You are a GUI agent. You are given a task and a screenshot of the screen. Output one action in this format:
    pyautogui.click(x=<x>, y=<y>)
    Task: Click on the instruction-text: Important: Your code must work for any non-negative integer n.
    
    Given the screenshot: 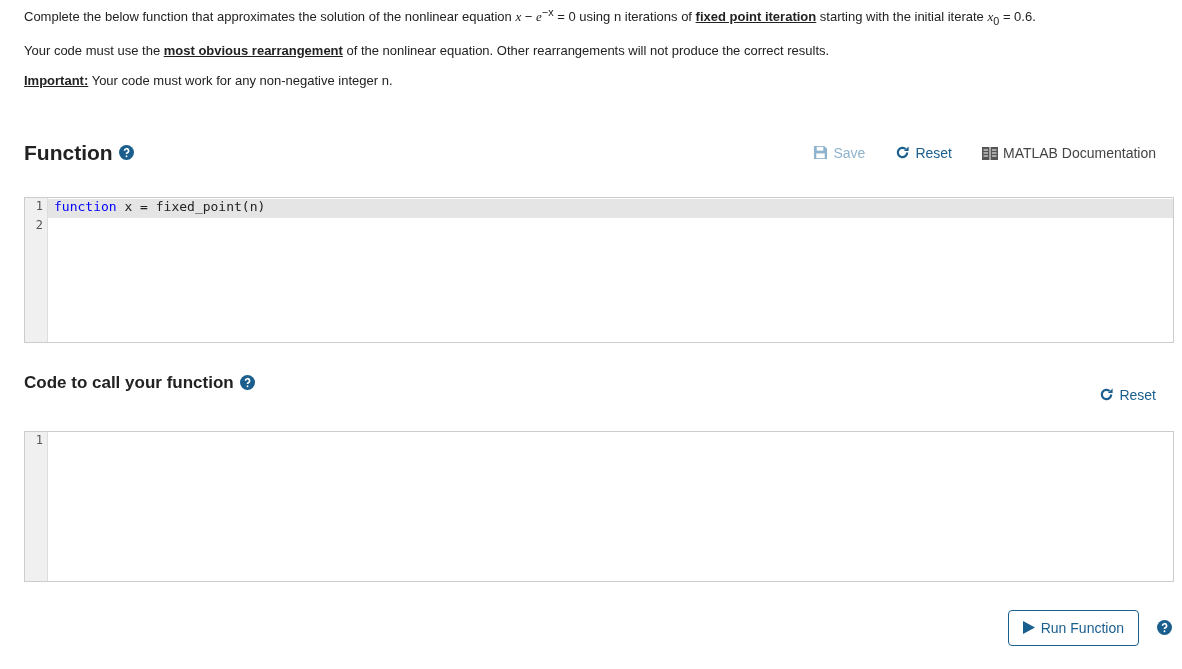 What is the action you would take?
    pyautogui.click(x=209, y=80)
    